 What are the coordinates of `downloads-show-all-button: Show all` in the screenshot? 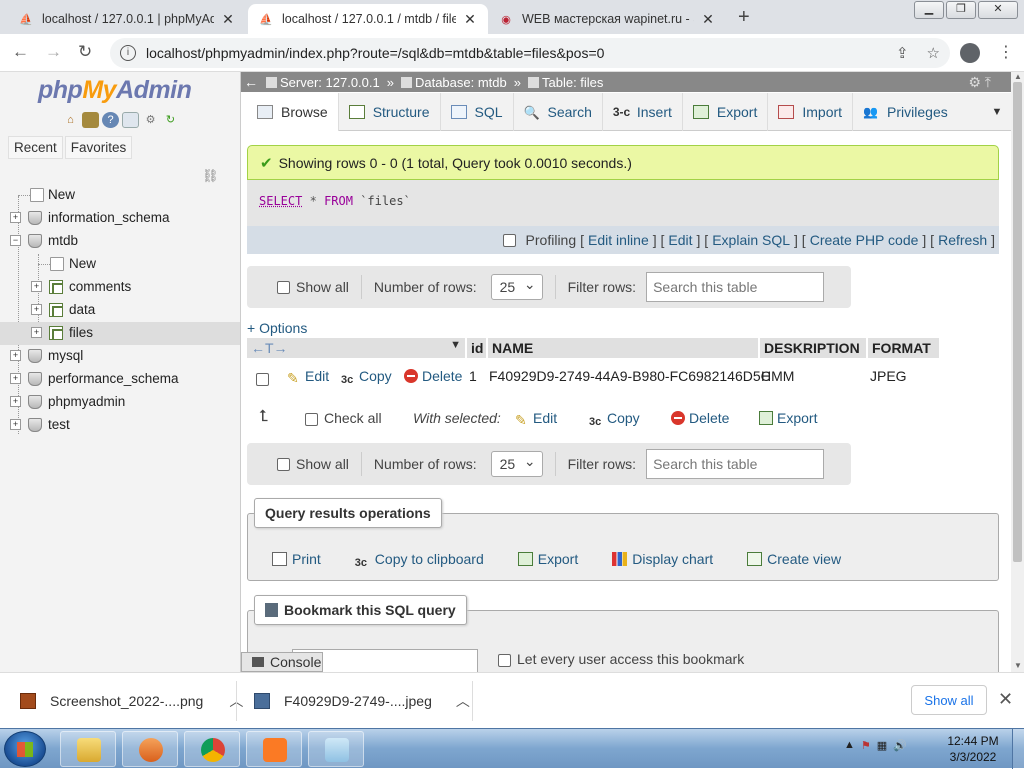 It's located at (949, 700).